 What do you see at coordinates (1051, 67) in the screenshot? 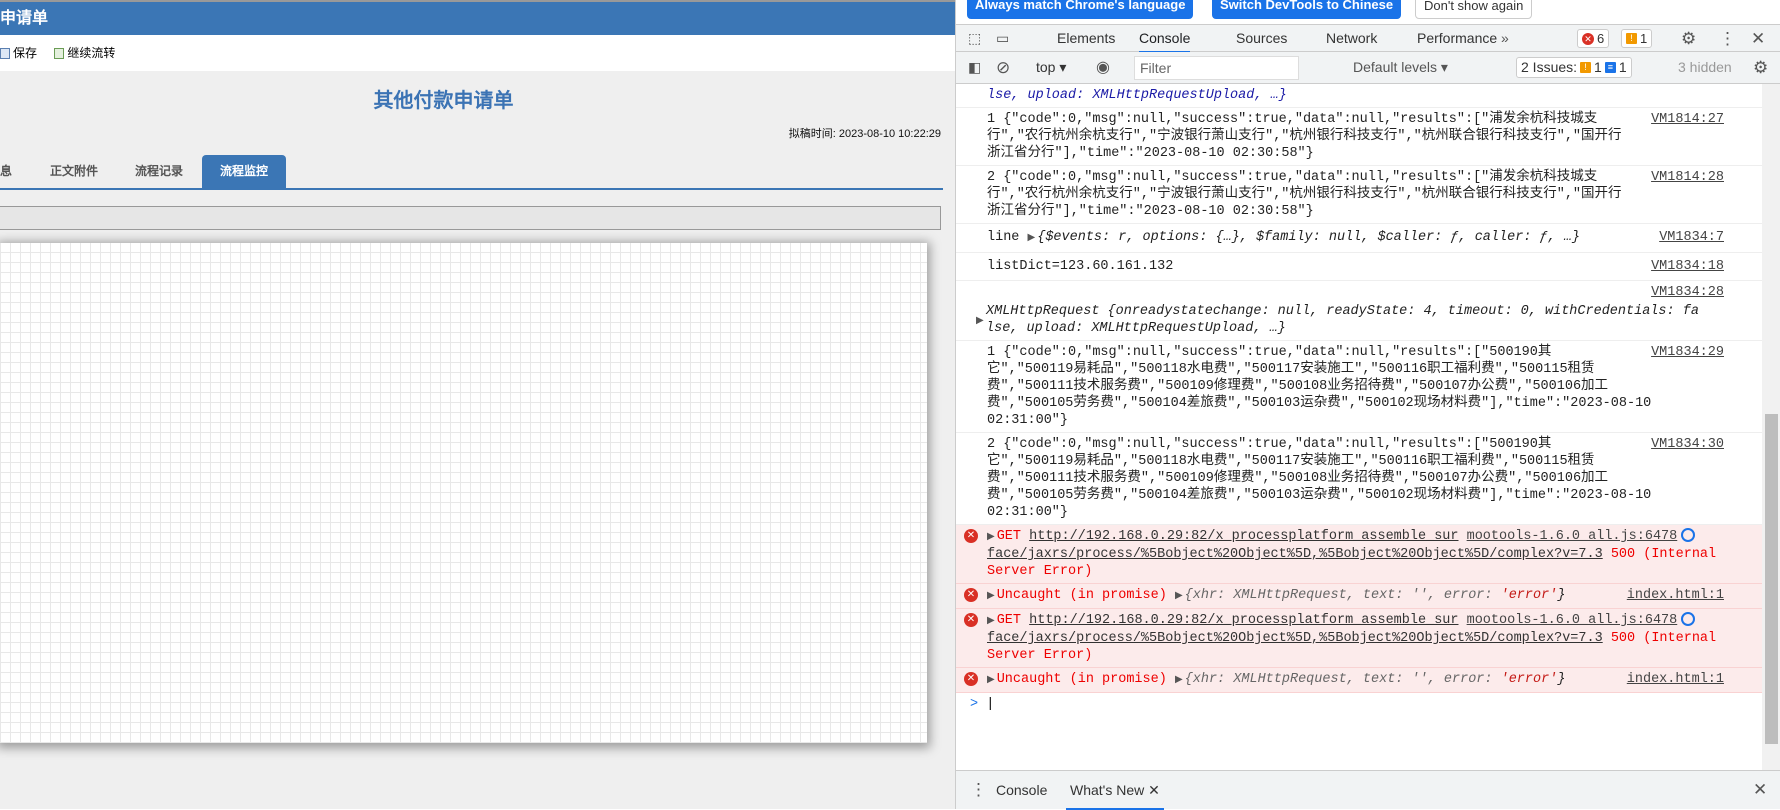
I see `context-select: top ▾` at bounding box center [1051, 67].